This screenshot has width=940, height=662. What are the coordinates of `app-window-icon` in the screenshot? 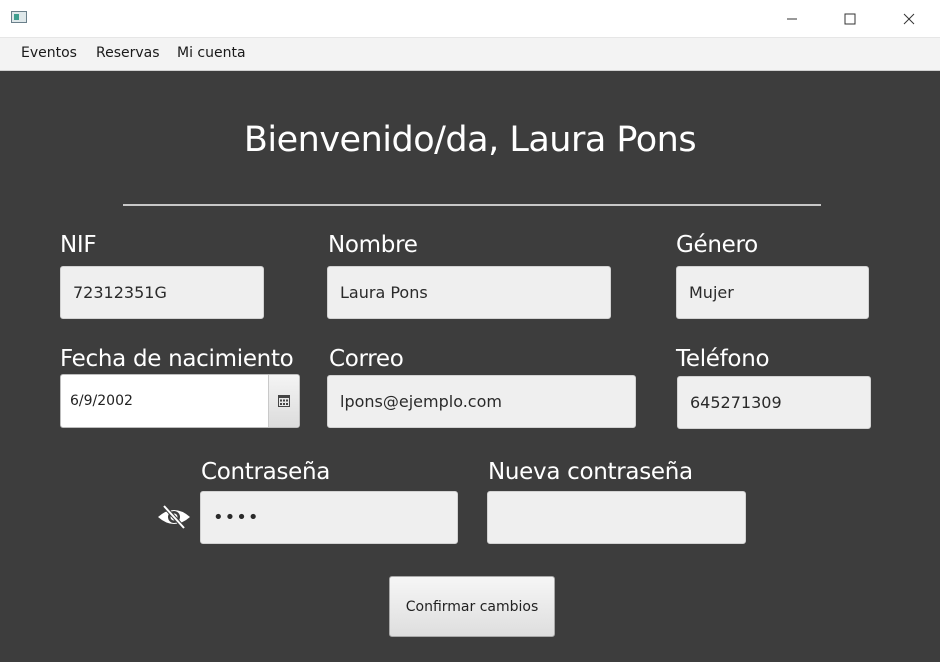 It's located at (19, 17).